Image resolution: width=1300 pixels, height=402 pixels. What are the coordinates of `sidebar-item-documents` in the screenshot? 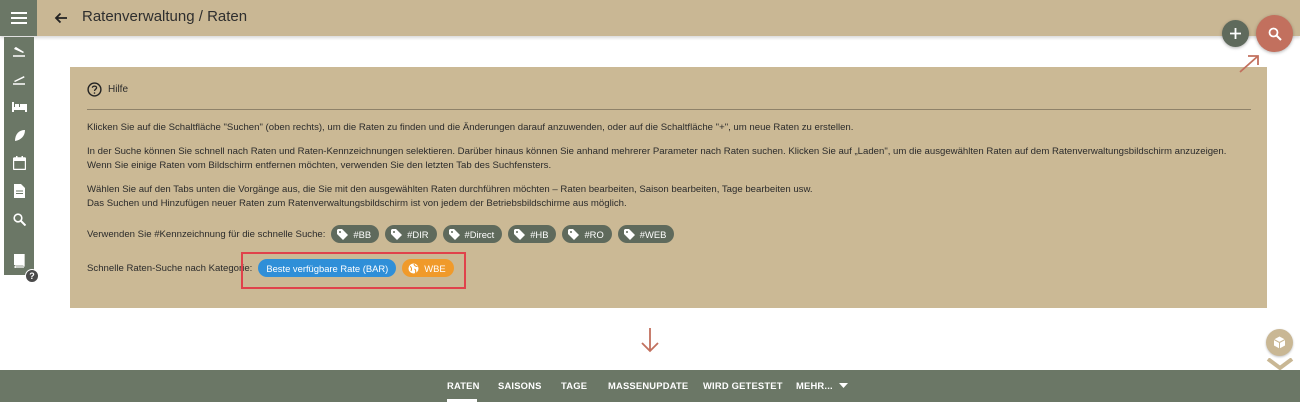 It's located at (19, 191).